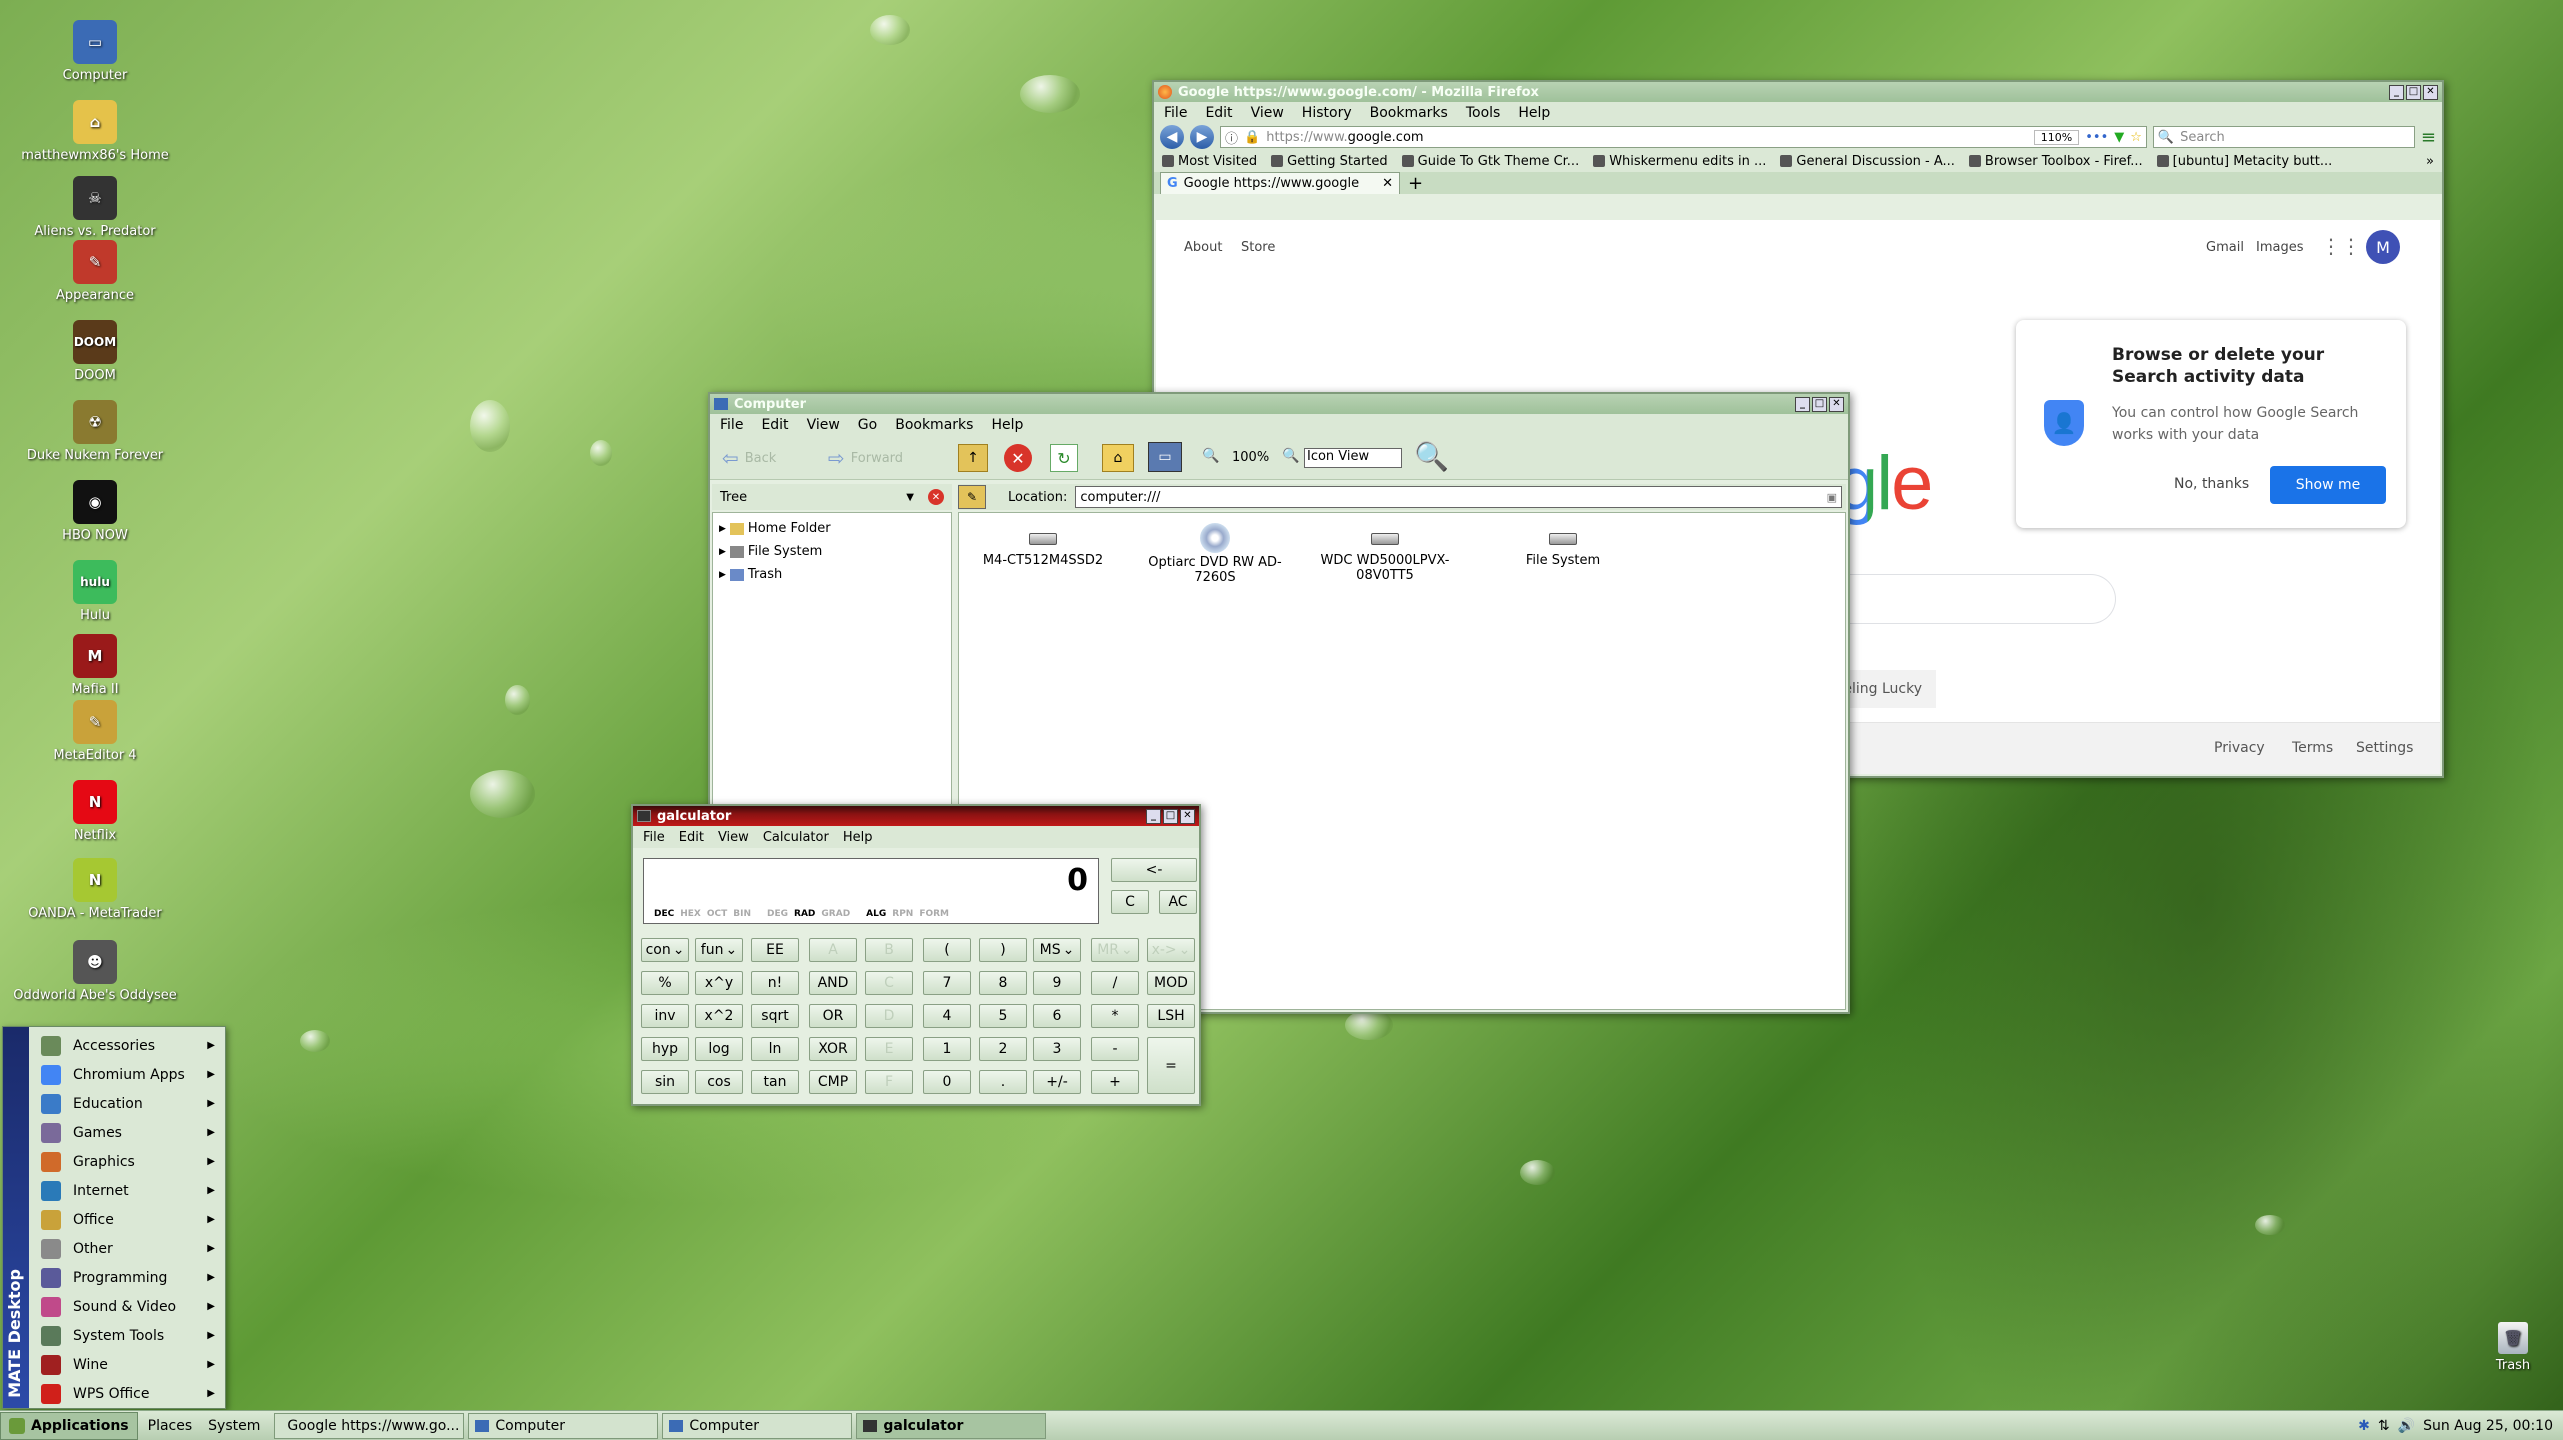  What do you see at coordinates (719, 950) in the screenshot?
I see `calc-button: fun ⌄` at bounding box center [719, 950].